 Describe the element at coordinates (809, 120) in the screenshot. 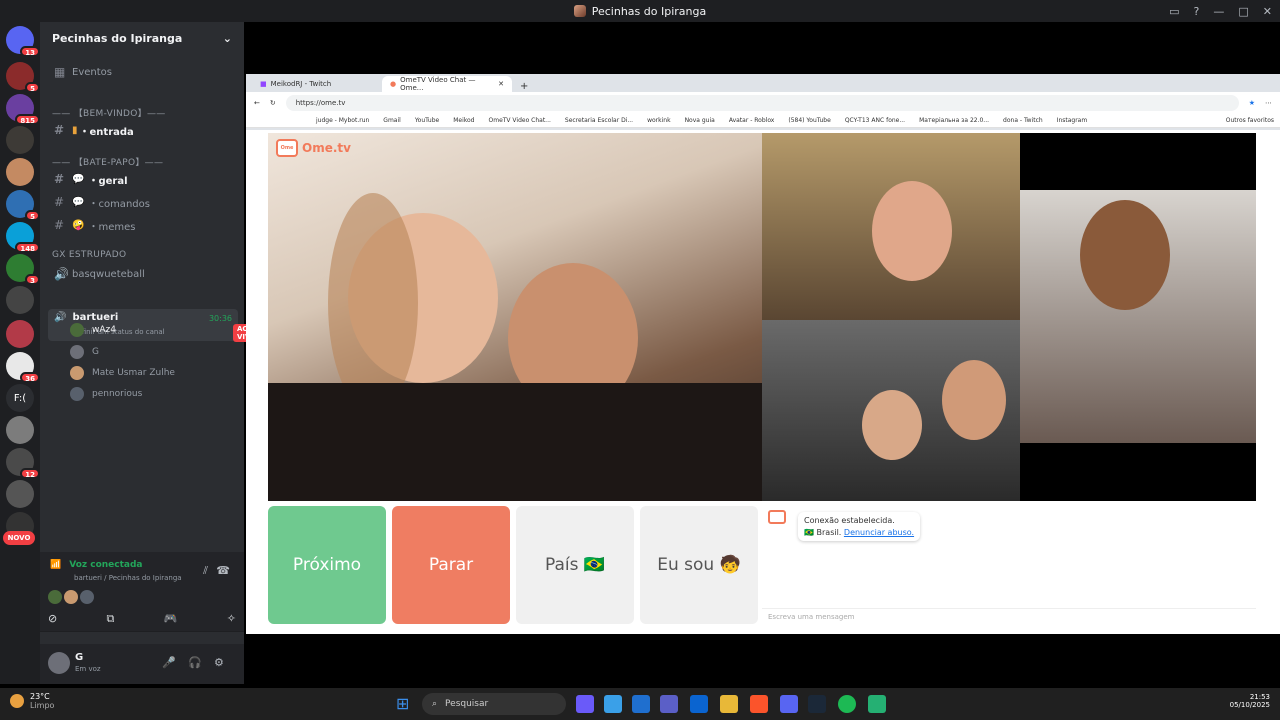

I see `bookmark-item: (584) YouTube` at that location.